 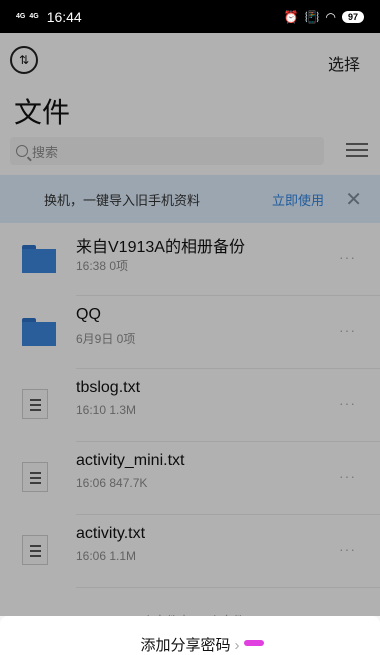 What do you see at coordinates (185, 645) in the screenshot?
I see `option-label: 添加分享密码` at bounding box center [185, 645].